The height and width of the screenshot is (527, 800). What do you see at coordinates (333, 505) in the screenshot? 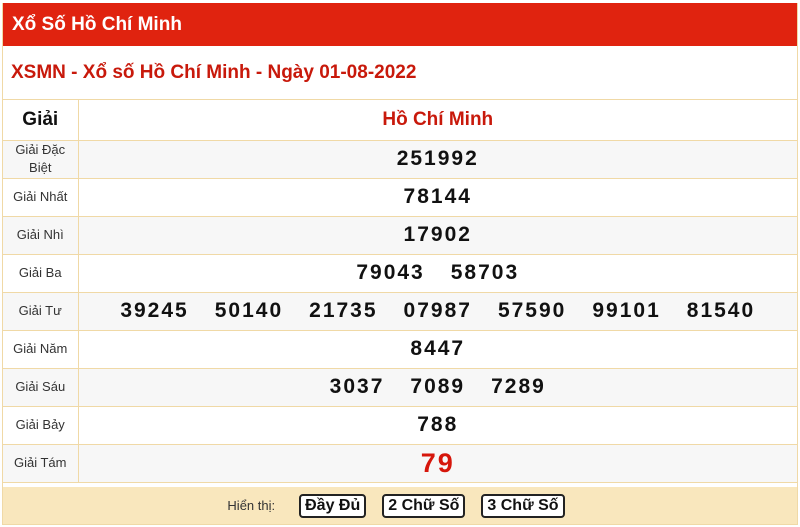
I see `full-digits-button: Đầy Đủ` at bounding box center [333, 505].